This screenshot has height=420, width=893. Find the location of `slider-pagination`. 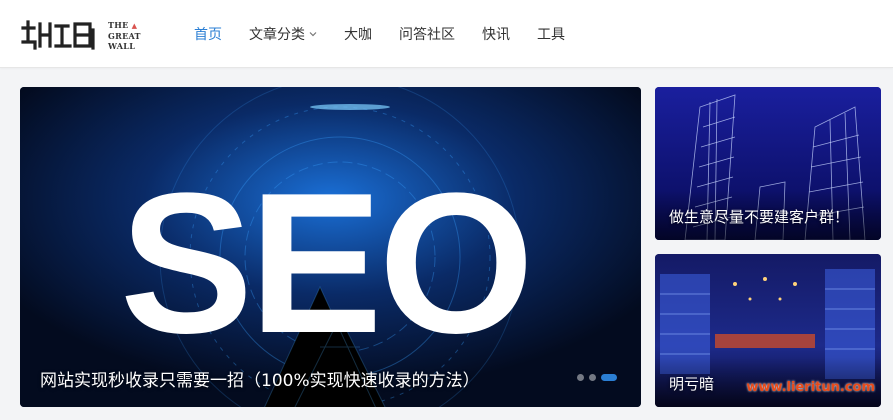

slider-pagination is located at coordinates (594, 377).